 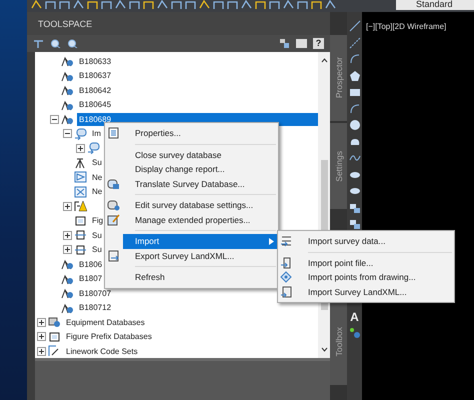 What do you see at coordinates (65, 23) in the screenshot?
I see `panel-title: TOOLSPACE` at bounding box center [65, 23].